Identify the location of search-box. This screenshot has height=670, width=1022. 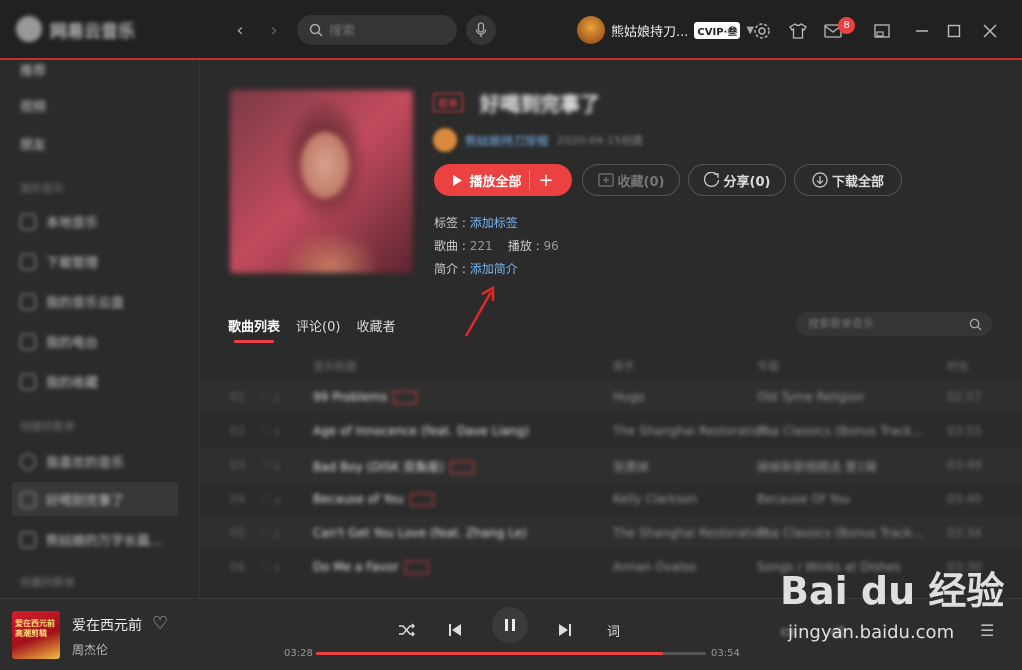
(377, 30).